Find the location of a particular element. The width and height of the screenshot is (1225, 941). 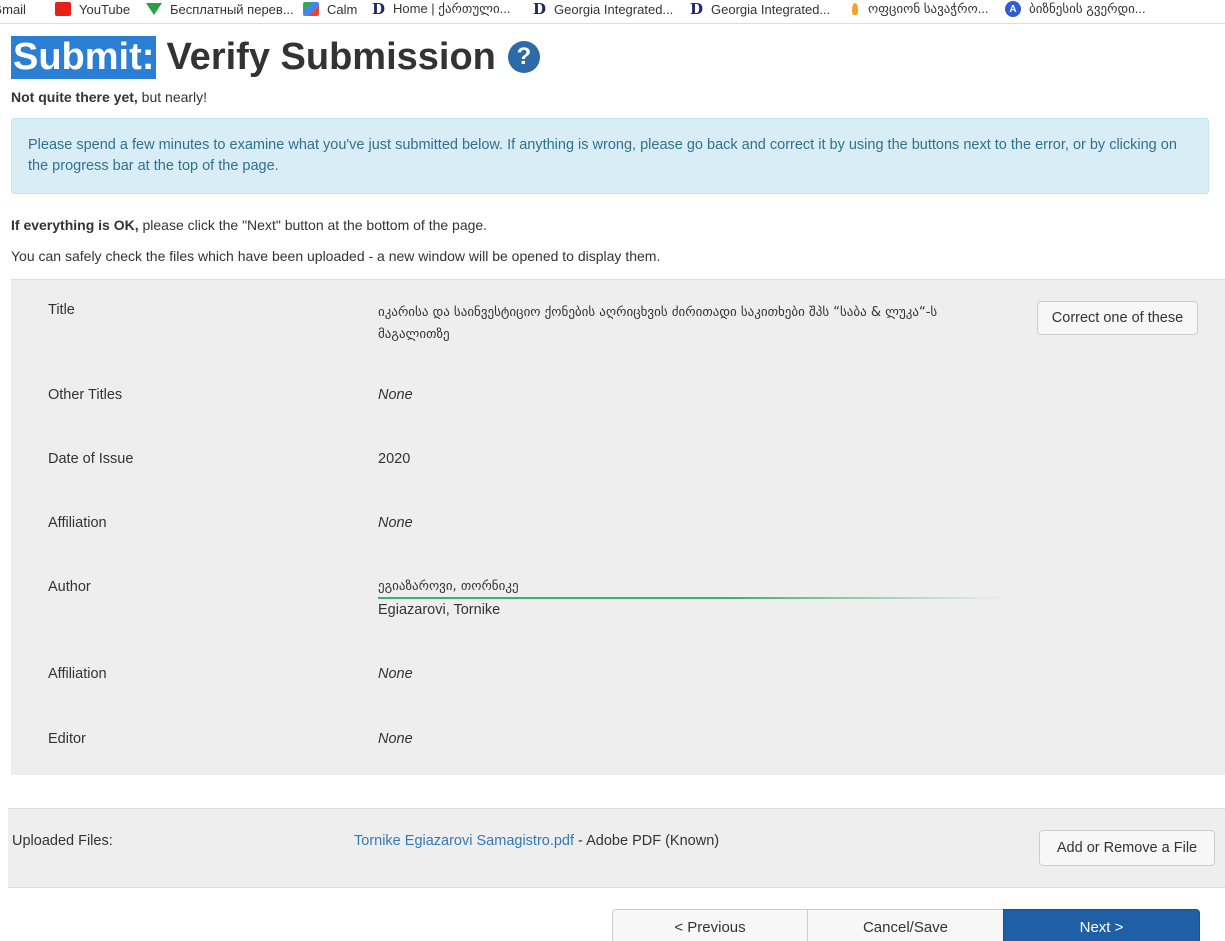

bookmark-gmail: Gmail is located at coordinates (13, 10).